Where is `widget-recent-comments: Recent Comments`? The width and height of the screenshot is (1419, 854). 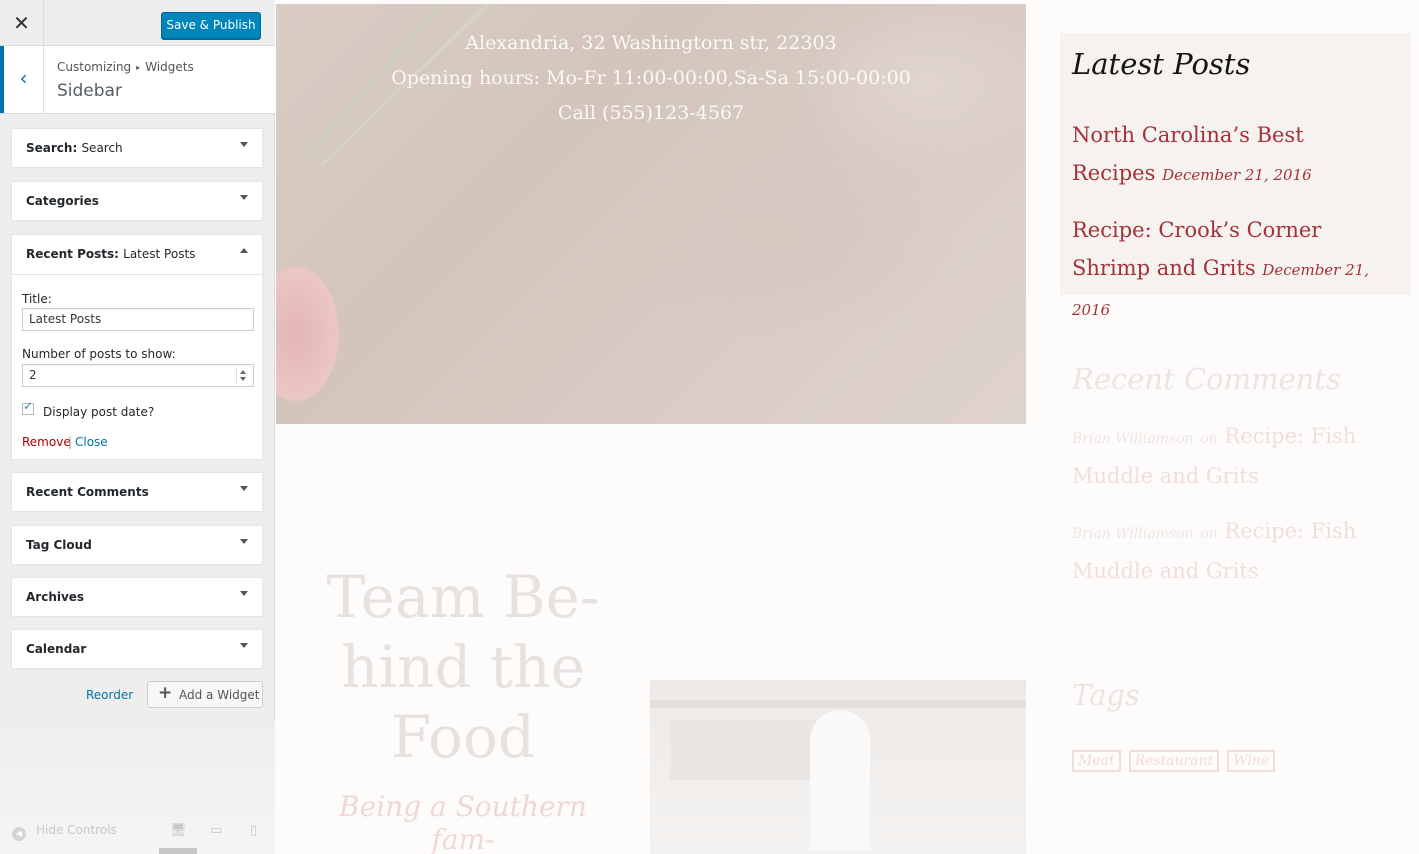 widget-recent-comments: Recent Comments is located at coordinates (137, 492).